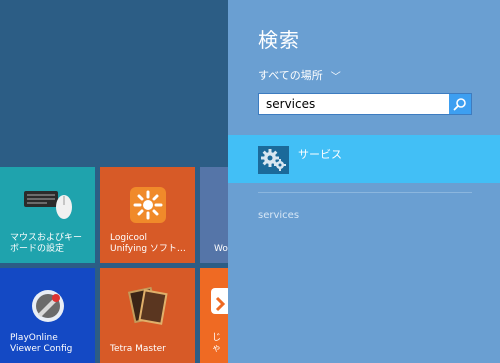 This screenshot has height=363, width=500. I want to click on search-scope-dropdown: すべての場所 ﹀, so click(299, 75).